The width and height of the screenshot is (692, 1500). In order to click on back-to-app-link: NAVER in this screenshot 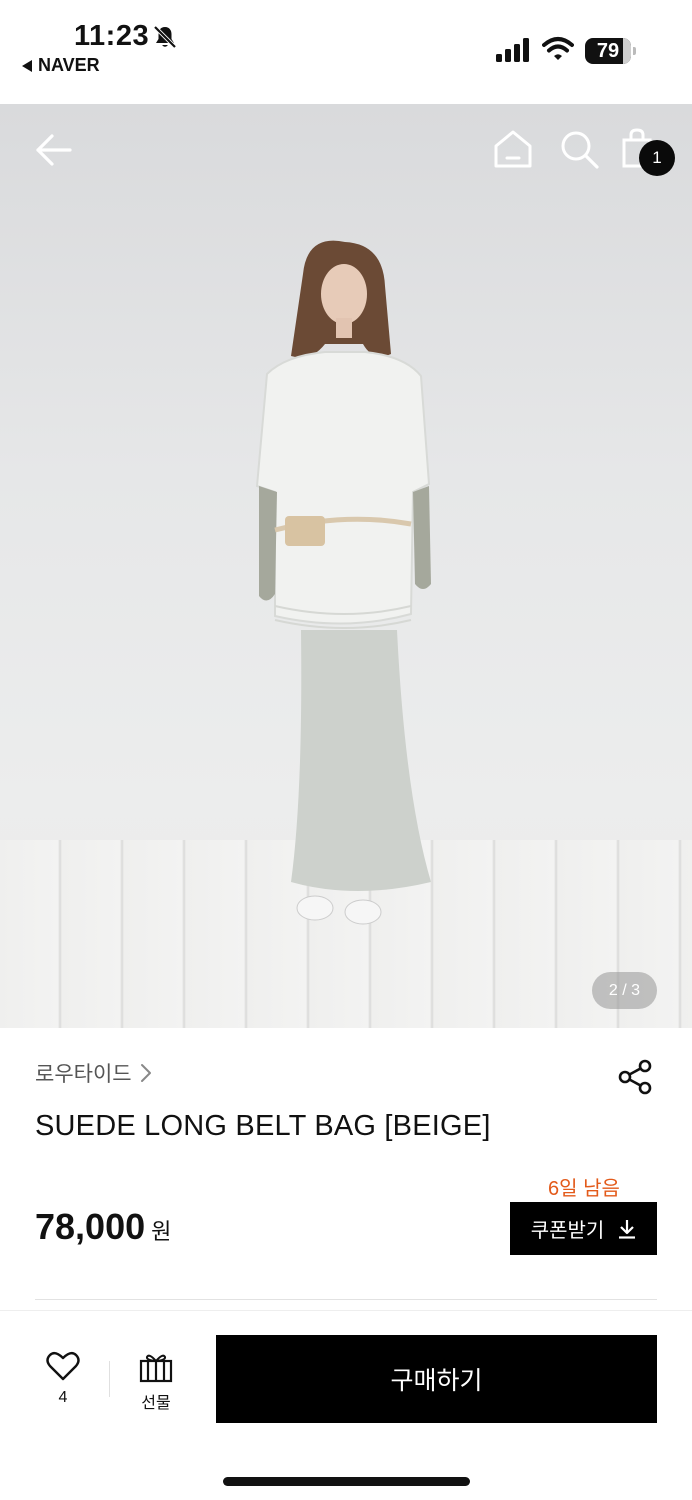, I will do `click(61, 65)`.